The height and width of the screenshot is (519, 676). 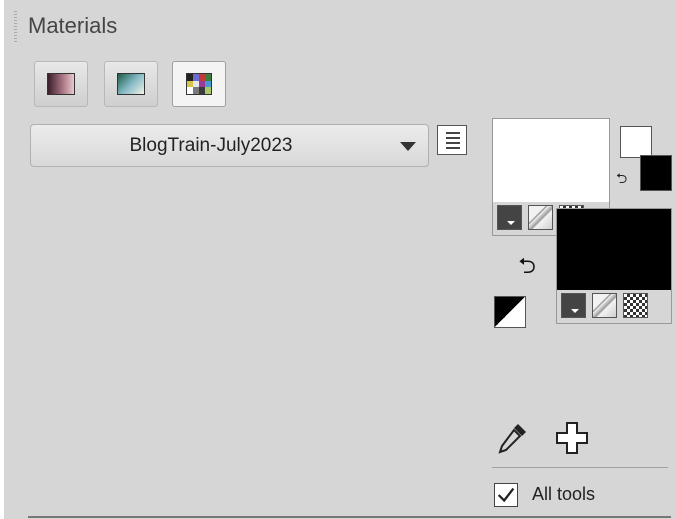 I want to click on background-color-box, so click(x=614, y=266).